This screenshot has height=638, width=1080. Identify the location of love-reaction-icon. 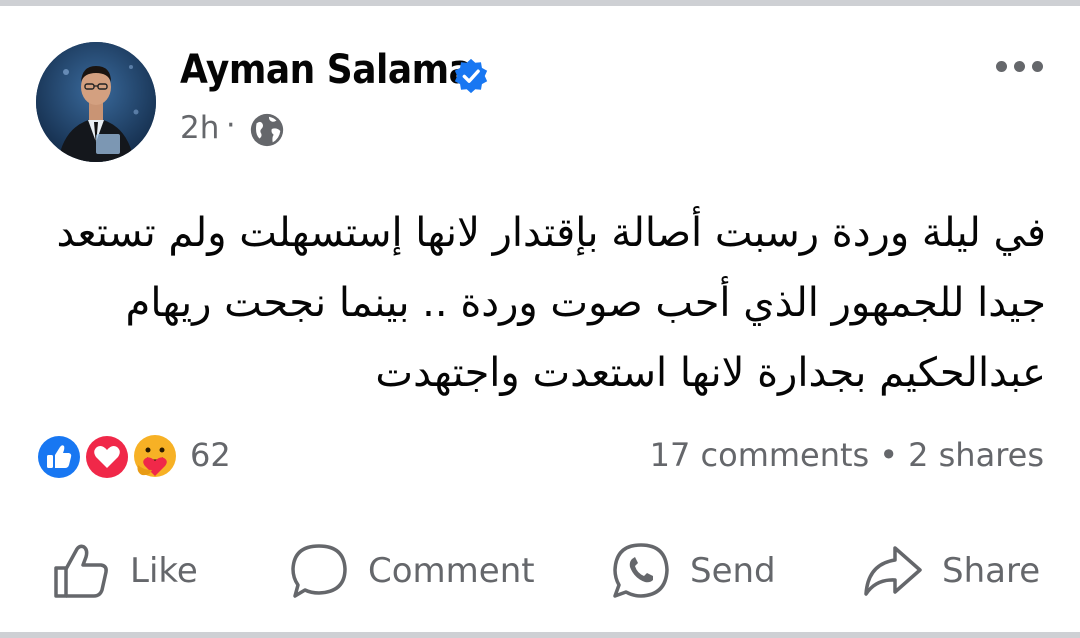
(107, 457).